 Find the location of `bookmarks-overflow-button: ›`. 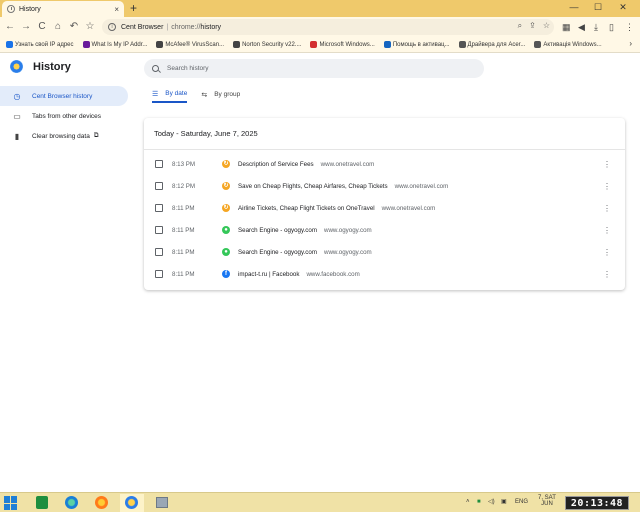

bookmarks-overflow-button: › is located at coordinates (630, 43).